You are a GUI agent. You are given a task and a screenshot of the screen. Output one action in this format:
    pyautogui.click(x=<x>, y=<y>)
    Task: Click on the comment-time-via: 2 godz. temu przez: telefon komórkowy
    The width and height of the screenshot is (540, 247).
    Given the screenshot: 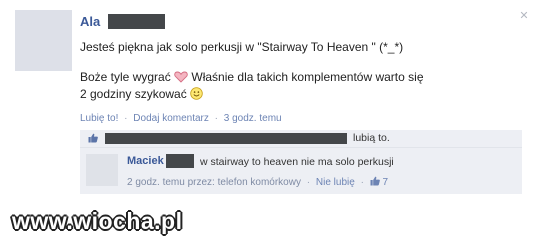 What is the action you would take?
    pyautogui.click(x=214, y=182)
    